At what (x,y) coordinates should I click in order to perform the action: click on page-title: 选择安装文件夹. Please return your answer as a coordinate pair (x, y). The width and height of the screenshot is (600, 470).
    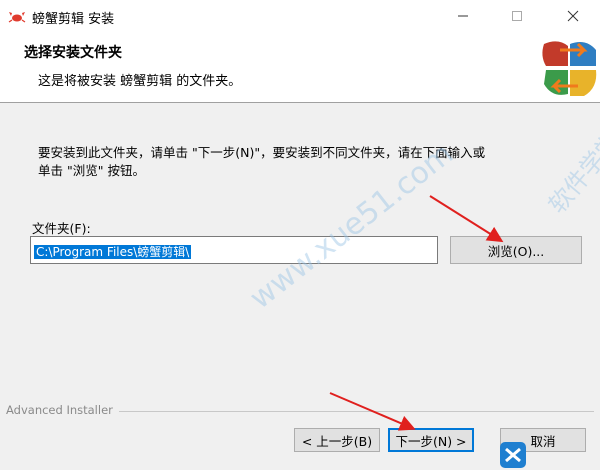
    Looking at the image, I should click on (73, 53).